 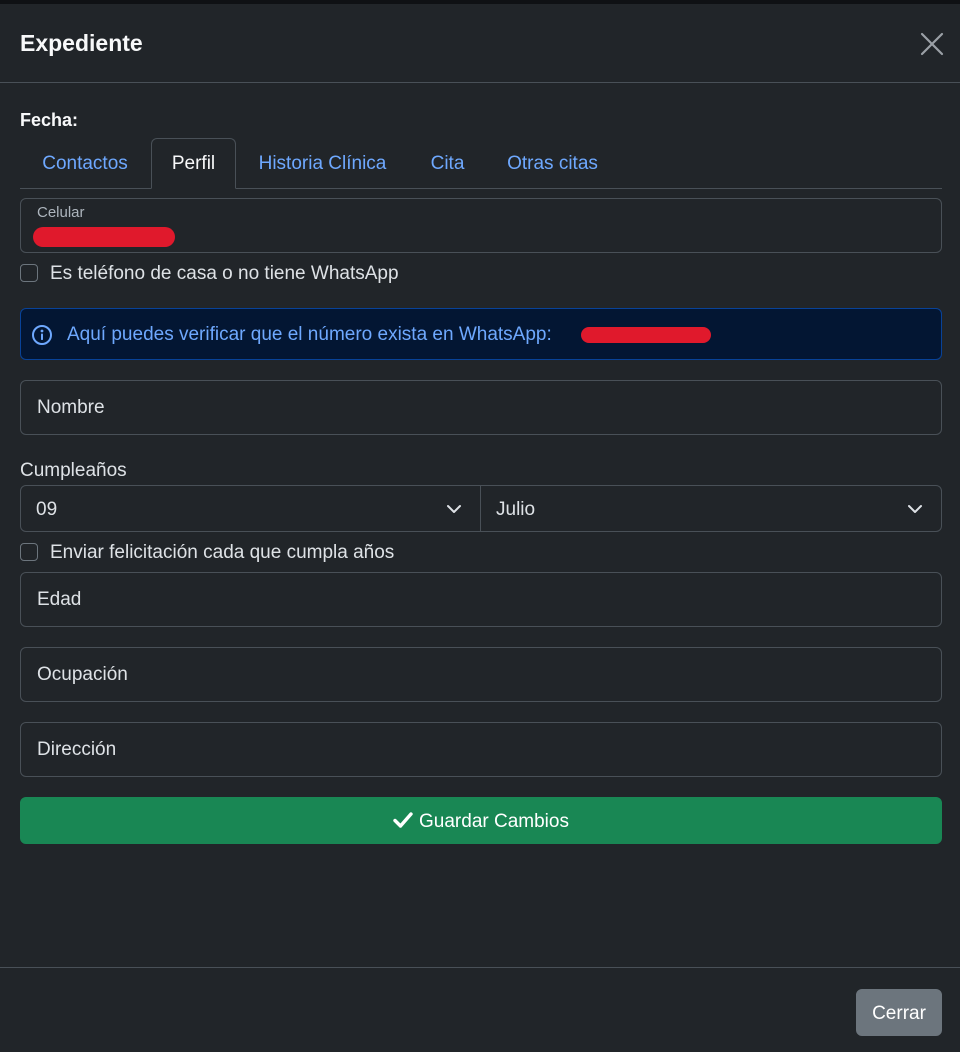 I want to click on fecha-label: Fecha:, so click(x=49, y=120).